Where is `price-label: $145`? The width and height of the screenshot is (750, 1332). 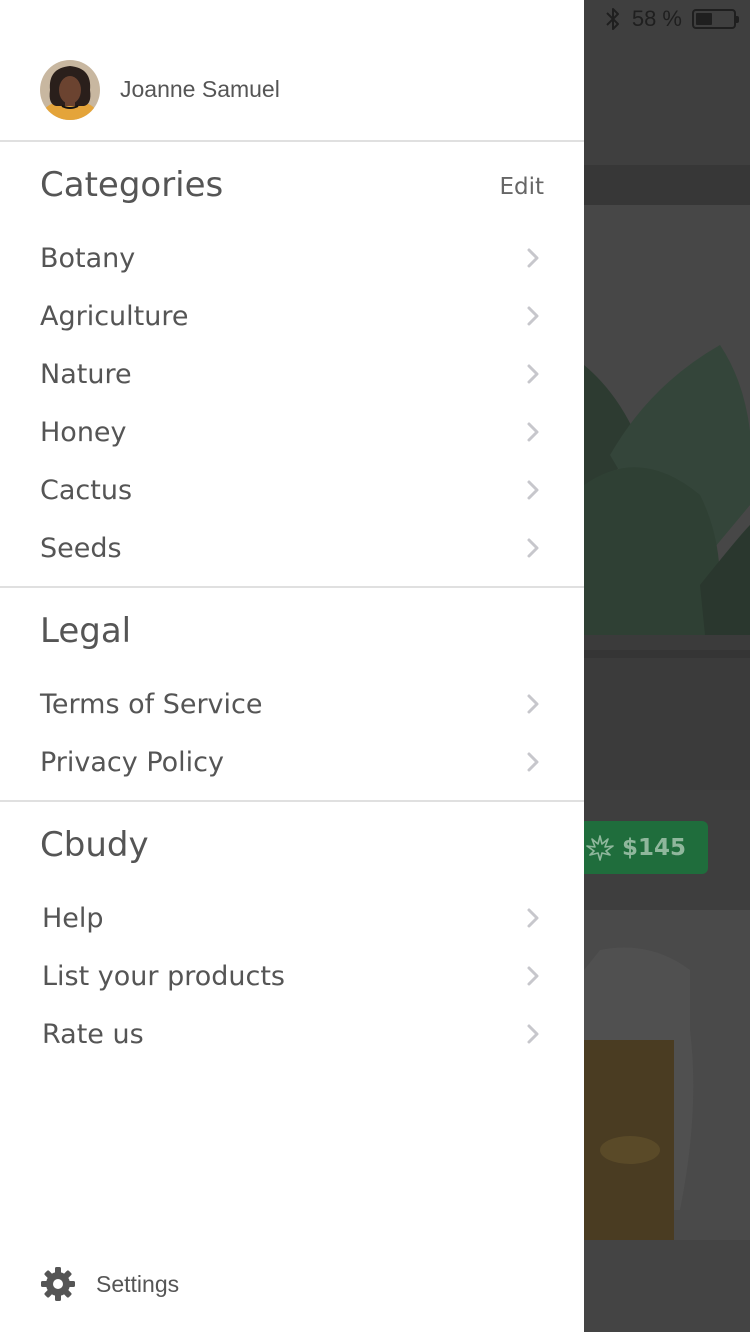 price-label: $145 is located at coordinates (653, 847).